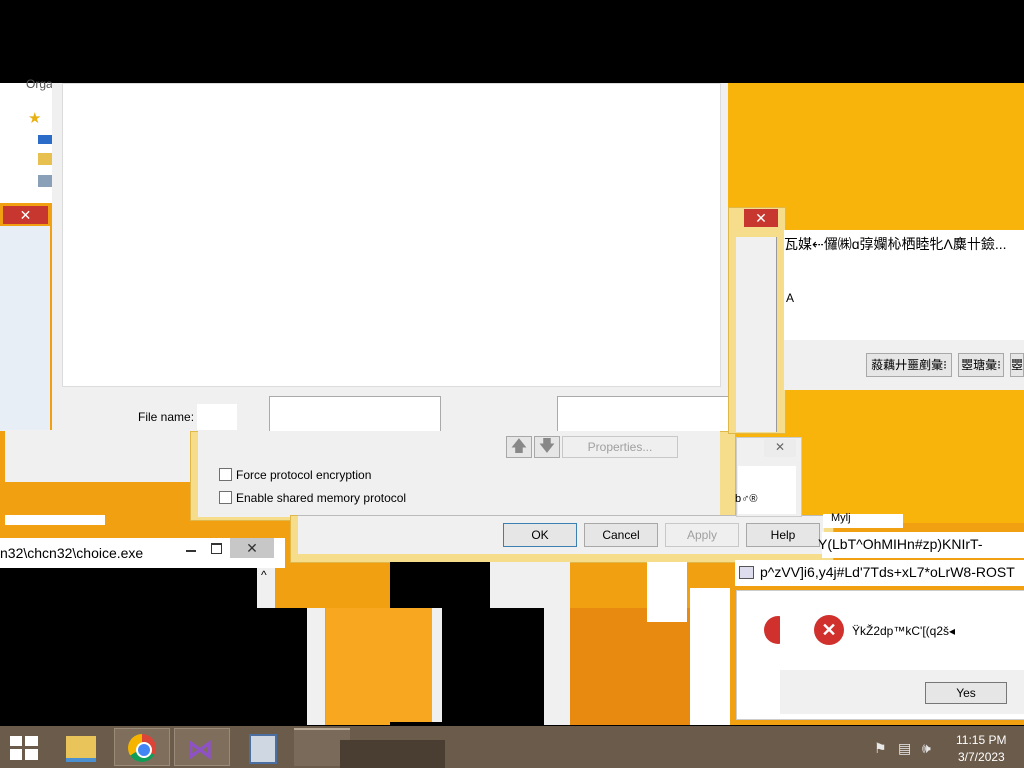 This screenshot has width=1024, height=768. I want to click on cjk-button-3: 瞾, so click(1017, 365).